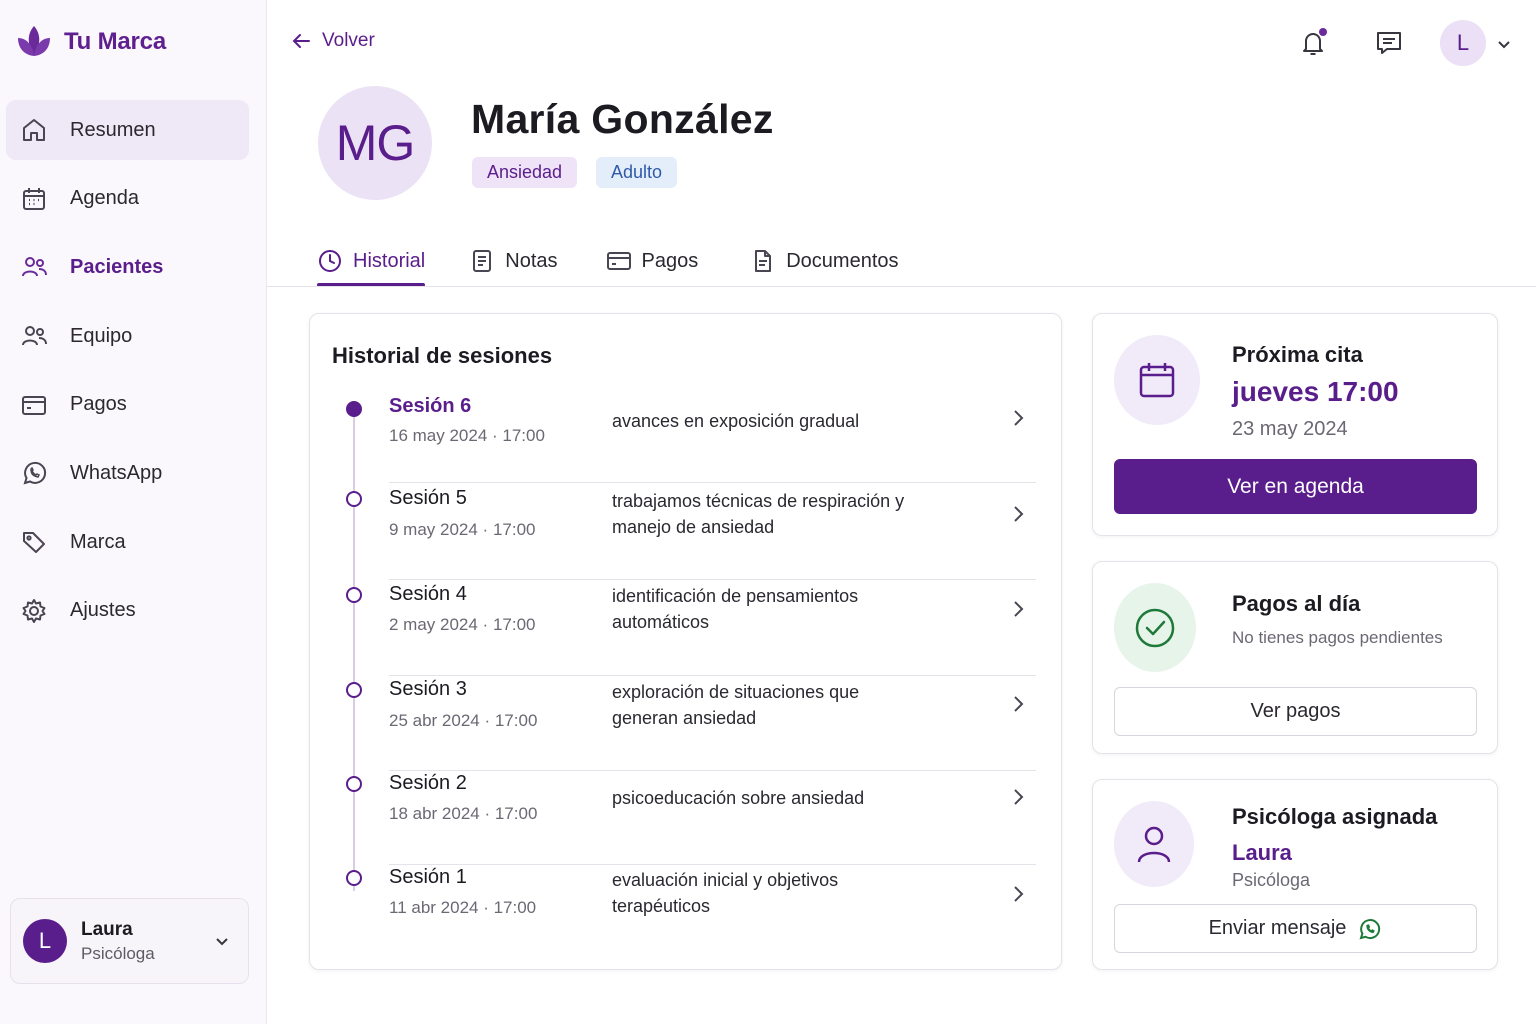 This screenshot has height=1024, width=1536. I want to click on notes-icon, so click(482, 261).